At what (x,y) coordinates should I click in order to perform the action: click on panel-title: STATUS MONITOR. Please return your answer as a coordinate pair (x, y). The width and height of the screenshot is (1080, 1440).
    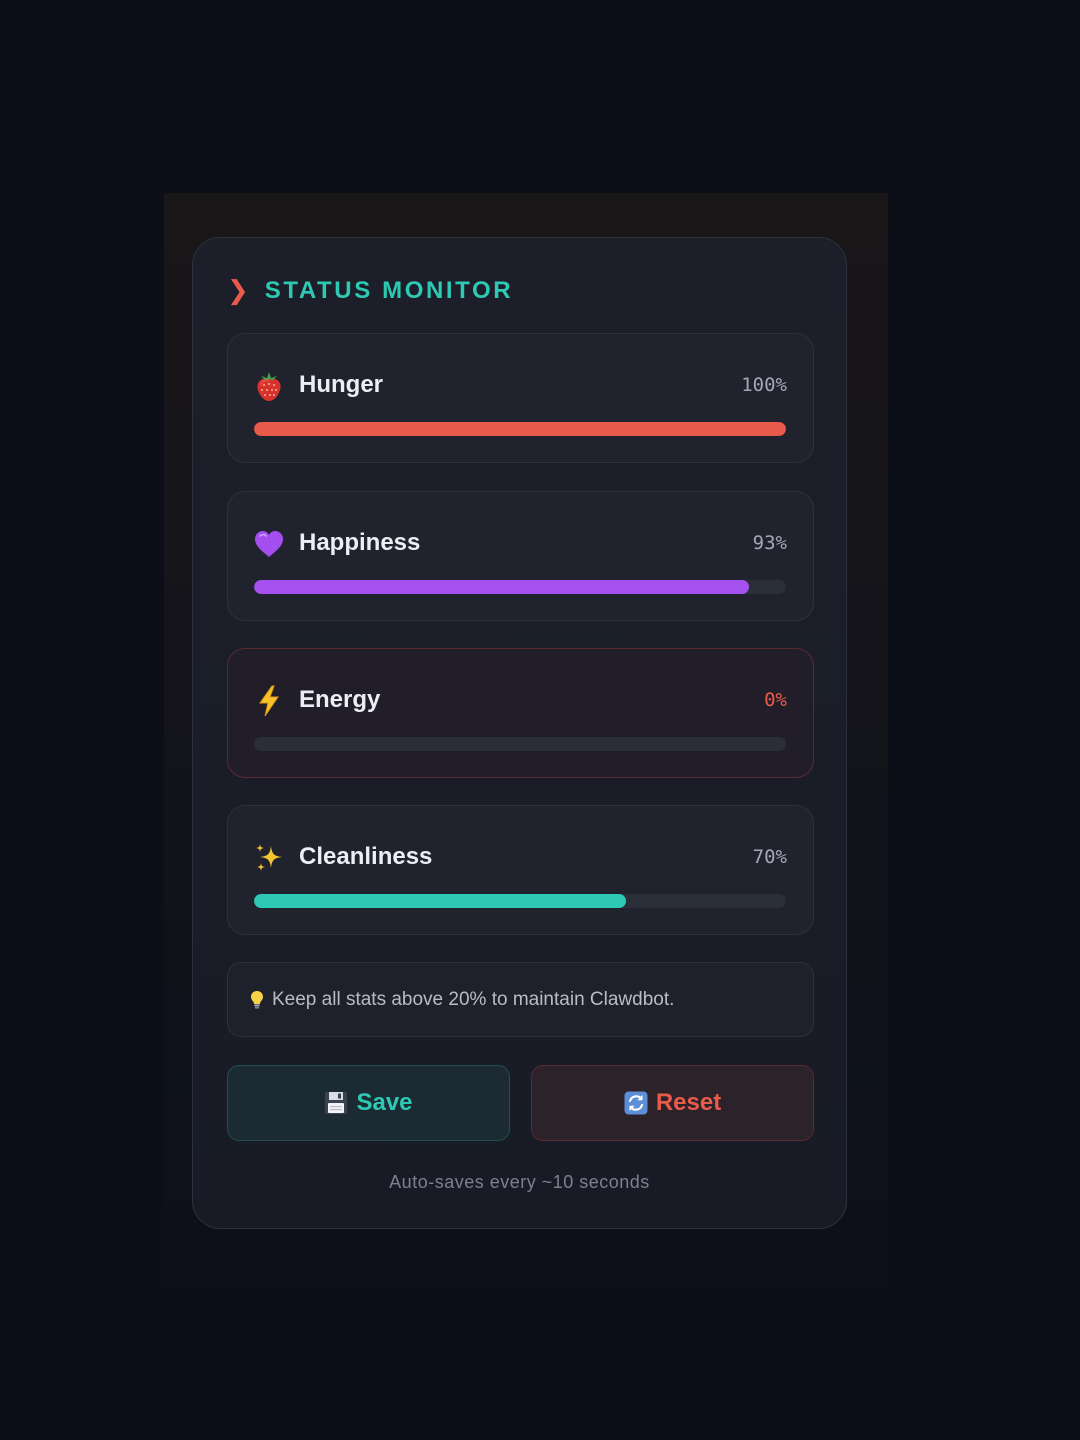
    Looking at the image, I should click on (389, 290).